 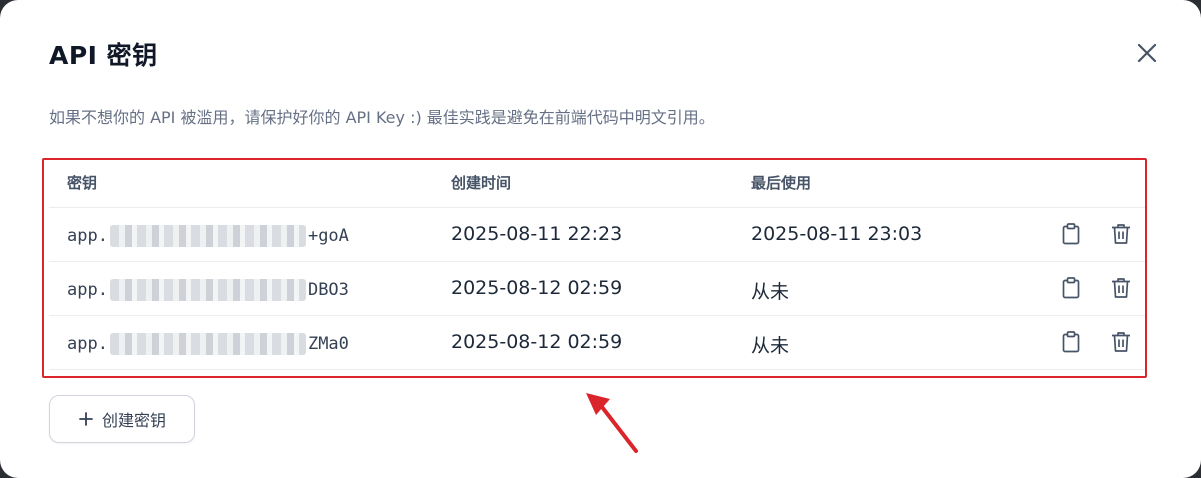 What do you see at coordinates (103, 55) in the screenshot?
I see `modal-title: API 密钥` at bounding box center [103, 55].